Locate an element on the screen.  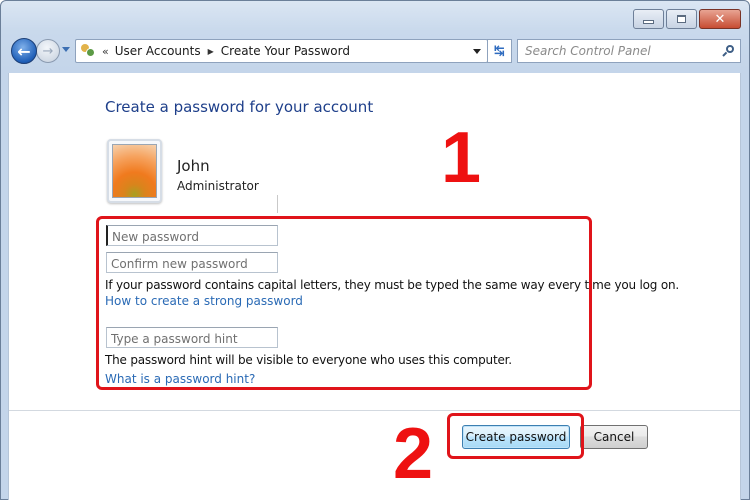
user-avatar is located at coordinates (134, 171).